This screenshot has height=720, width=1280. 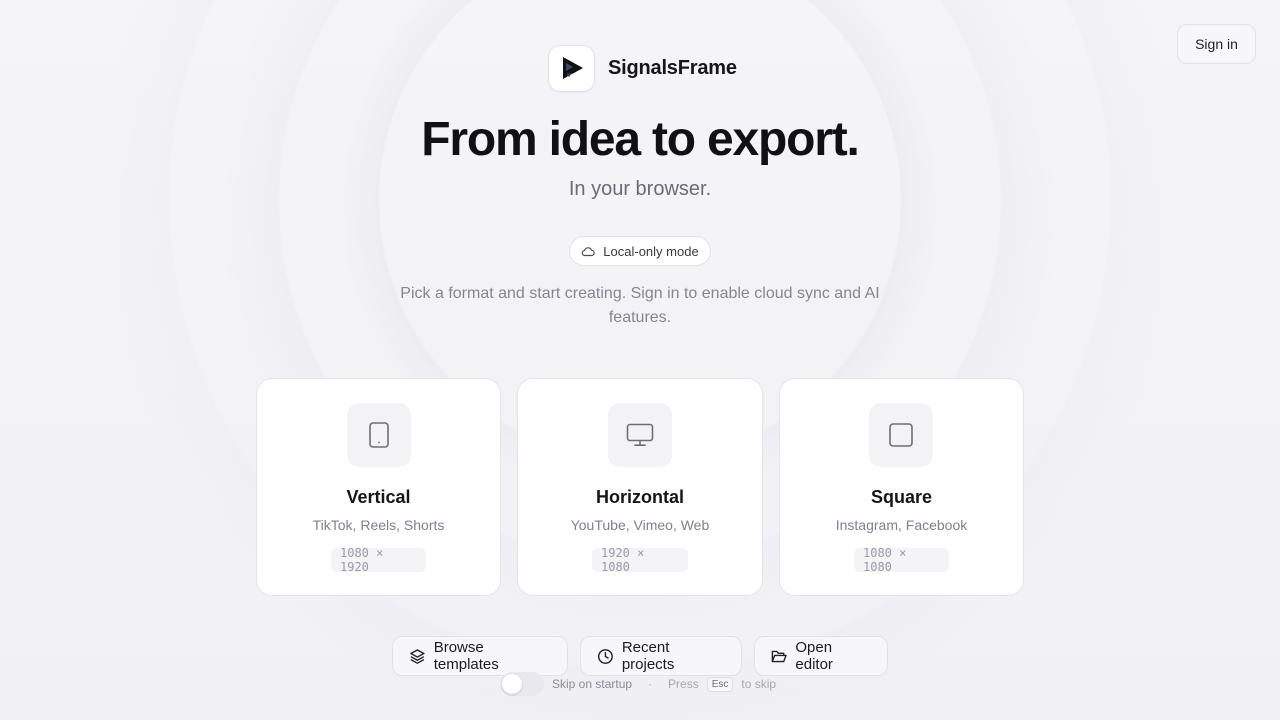 I want to click on open-editor-label: Open editor, so click(x=814, y=656).